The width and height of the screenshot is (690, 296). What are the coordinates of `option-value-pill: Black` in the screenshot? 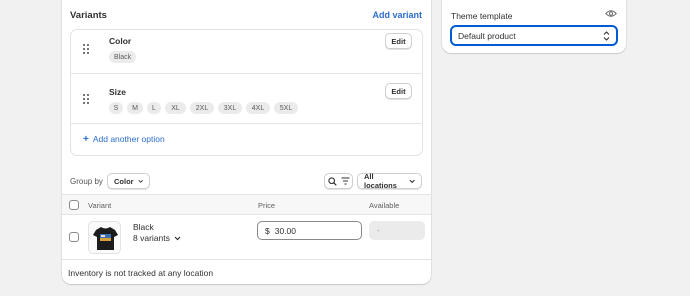 It's located at (123, 57).